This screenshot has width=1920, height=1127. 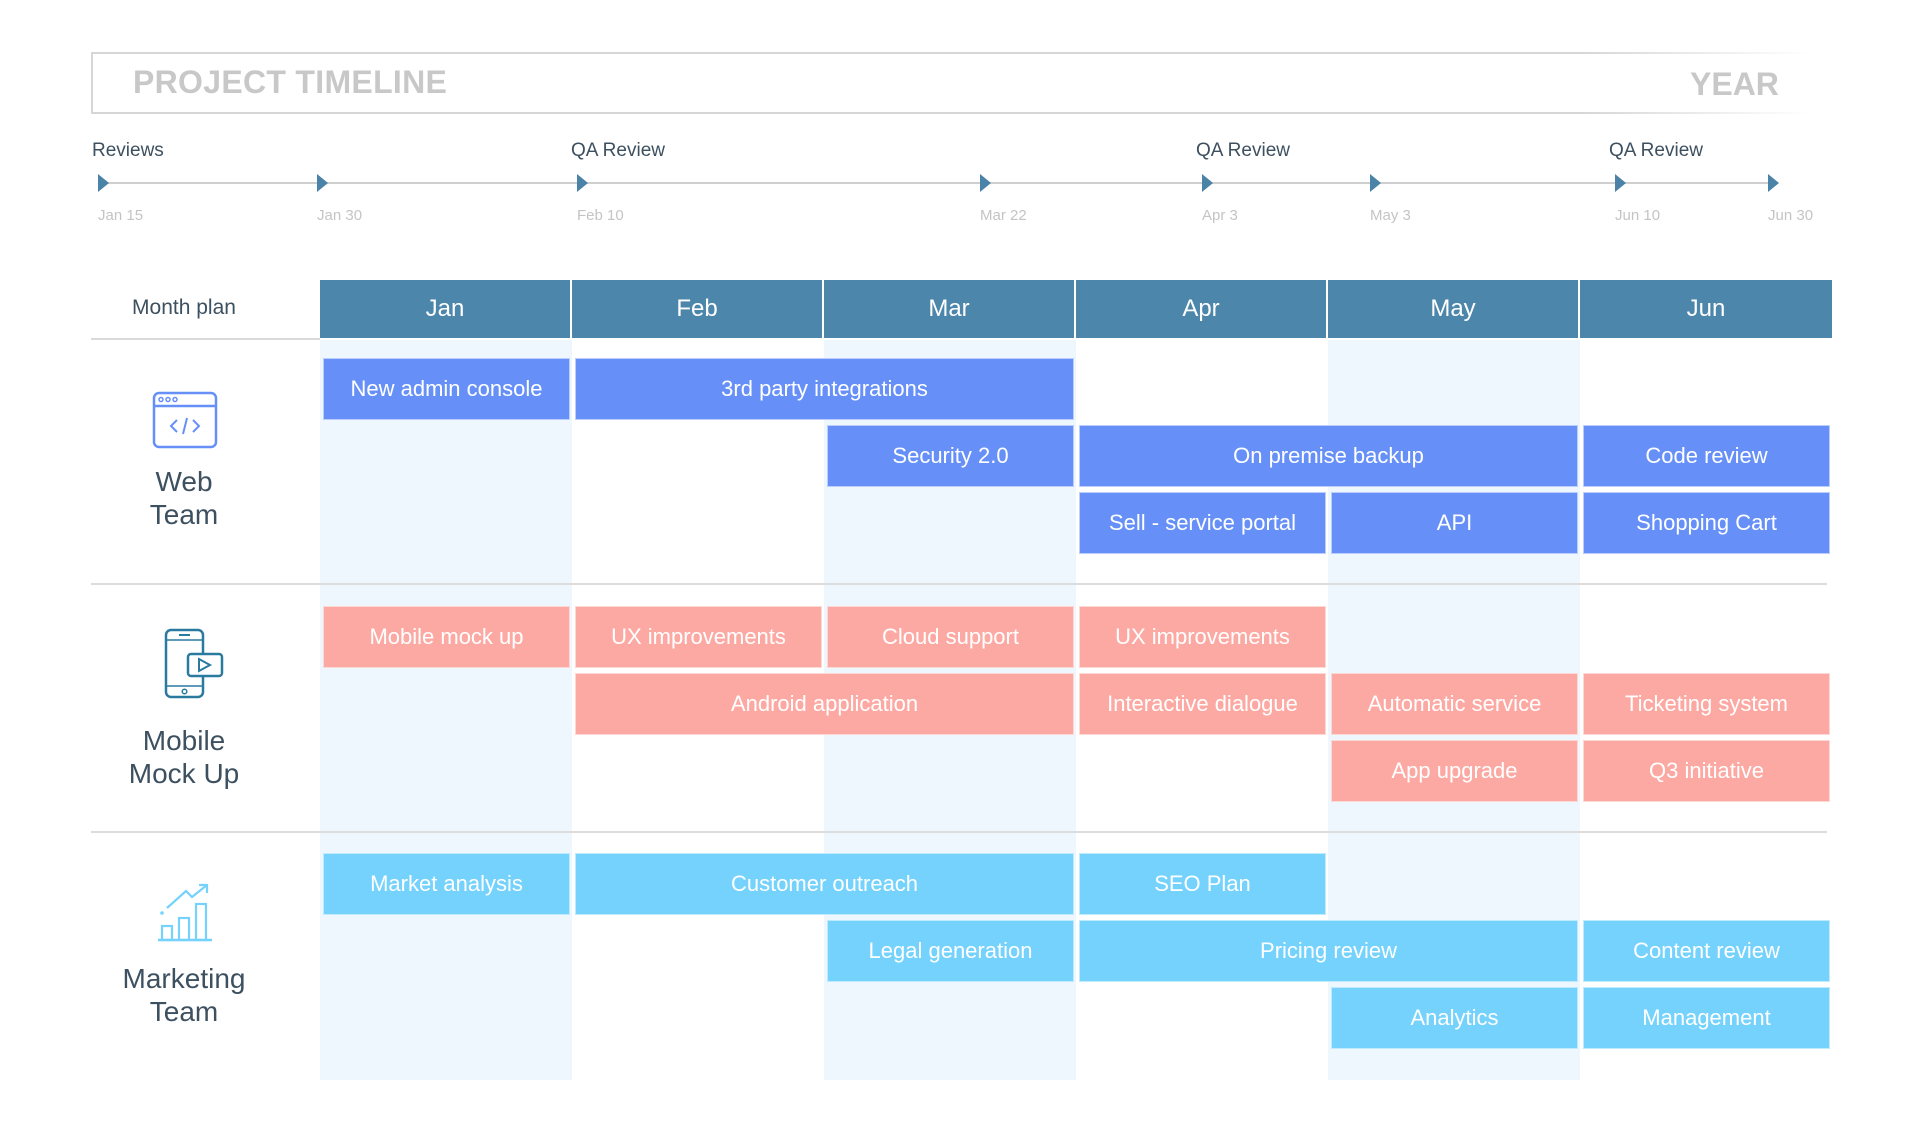 What do you see at coordinates (1328, 951) in the screenshot?
I see `task-bar: Pricing review` at bounding box center [1328, 951].